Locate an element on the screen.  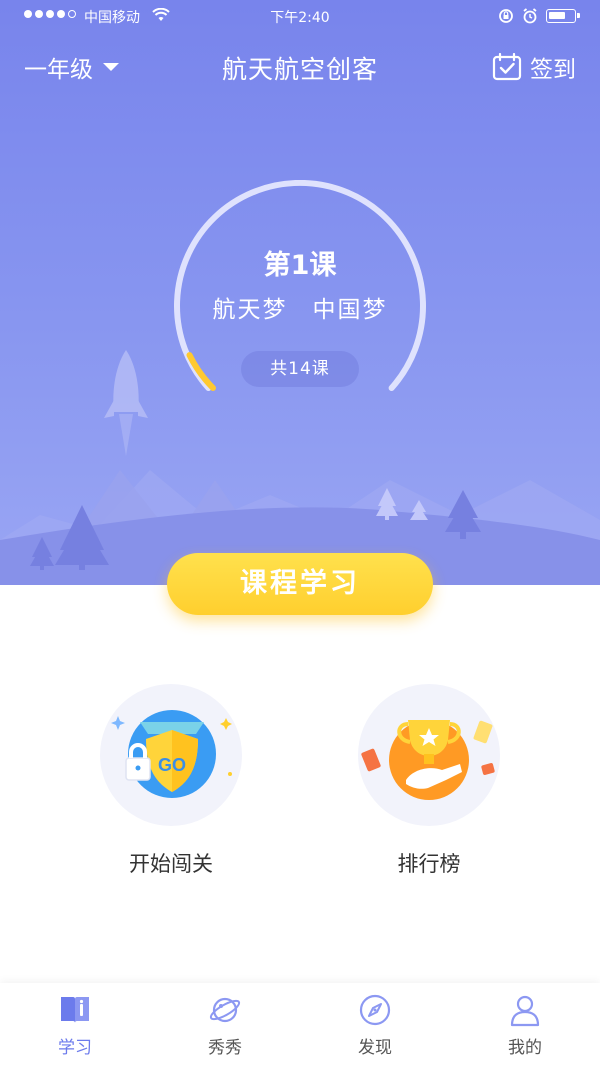
tab-discover: 发现 is located at coordinates (375, 1025).